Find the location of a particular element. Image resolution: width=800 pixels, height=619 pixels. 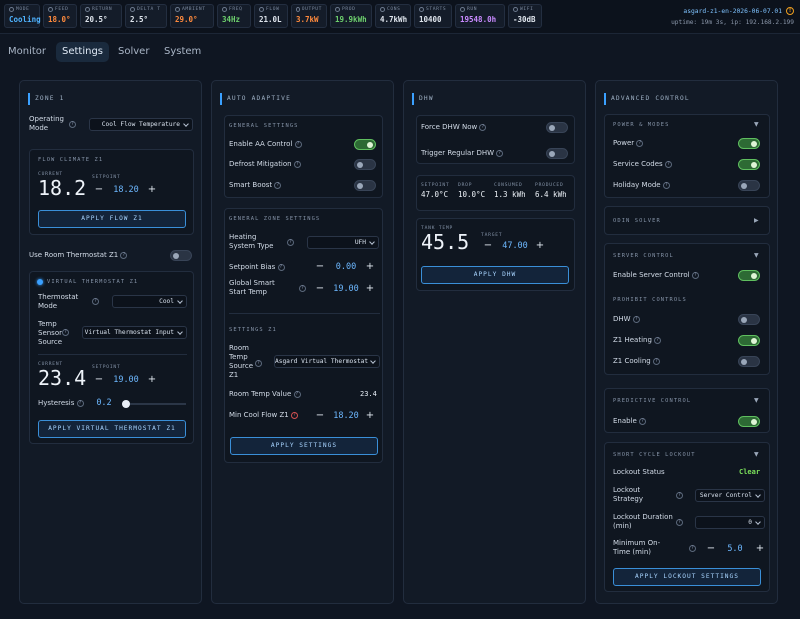

flow-increase-button: + is located at coordinates (152, 190).